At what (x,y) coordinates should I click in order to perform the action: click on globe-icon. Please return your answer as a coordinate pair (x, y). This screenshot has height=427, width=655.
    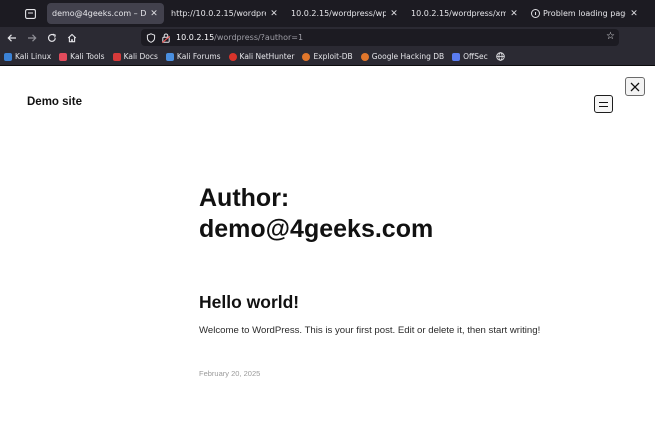
    Looking at the image, I should click on (500, 56).